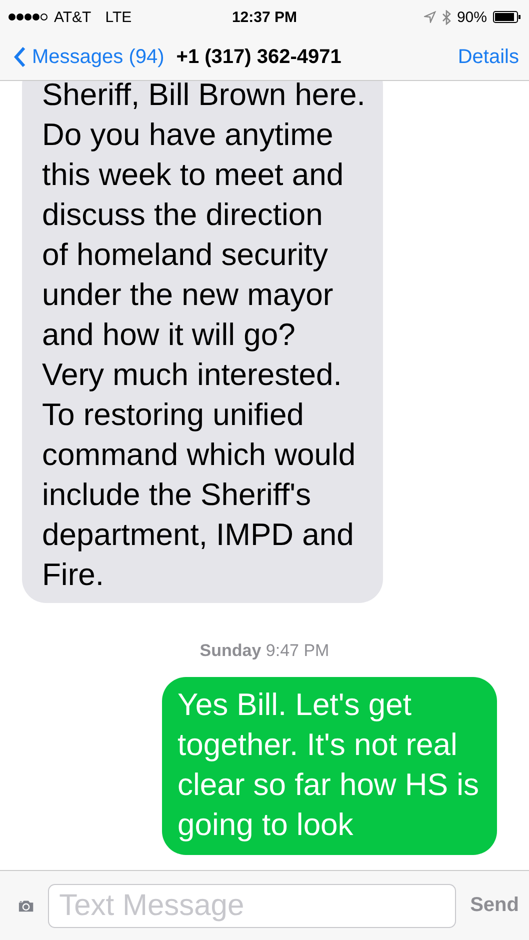 This screenshot has height=940, width=529. I want to click on battery-percentage: 90%, so click(471, 17).